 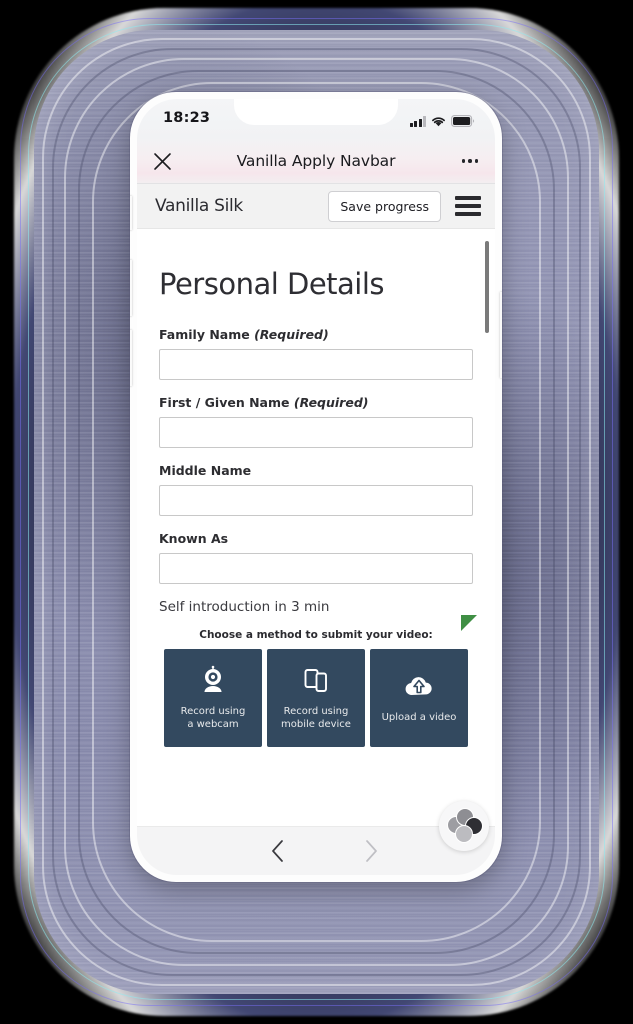 I want to click on phone-notch, so click(x=316, y=112).